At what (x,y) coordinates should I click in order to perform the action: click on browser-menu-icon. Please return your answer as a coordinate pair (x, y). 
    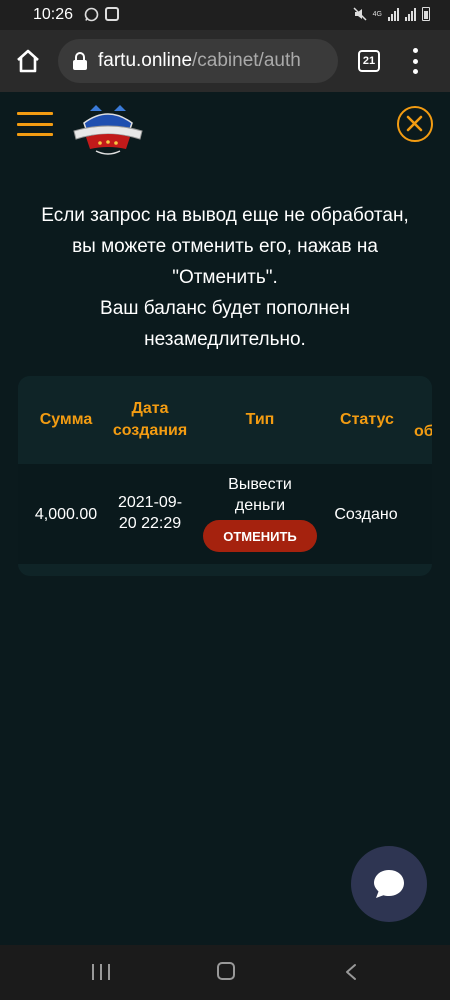
    Looking at the image, I should click on (415, 61).